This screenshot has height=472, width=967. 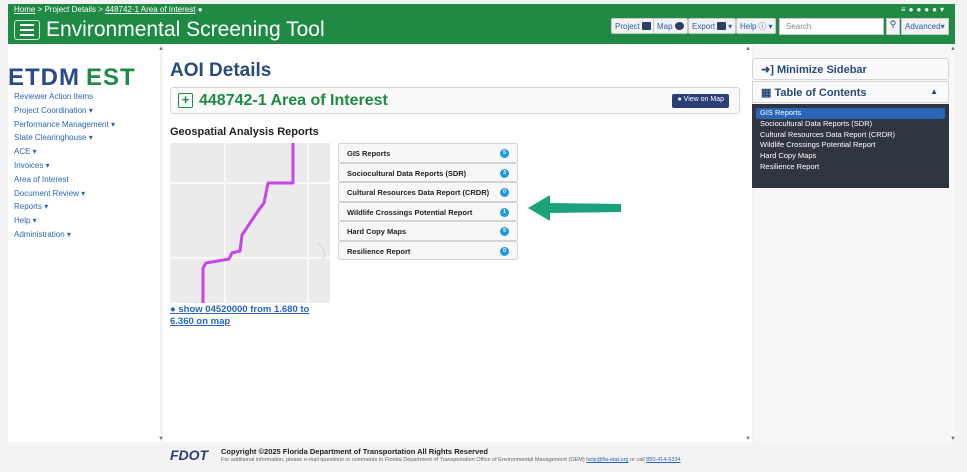 What do you see at coordinates (64, 196) in the screenshot?
I see `sidebar-item-document-review: Document Review ▾` at bounding box center [64, 196].